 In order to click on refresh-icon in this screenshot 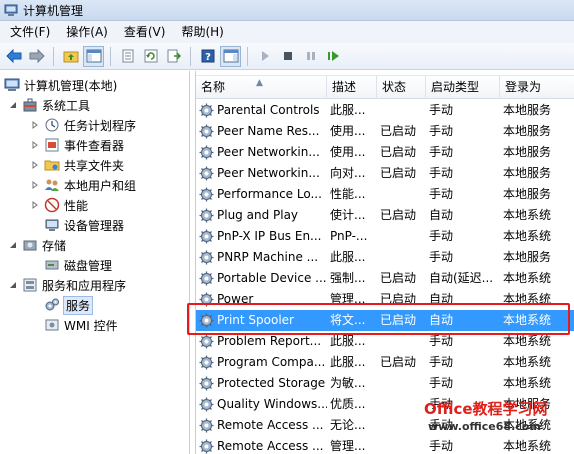, I will do `click(150, 56)`.